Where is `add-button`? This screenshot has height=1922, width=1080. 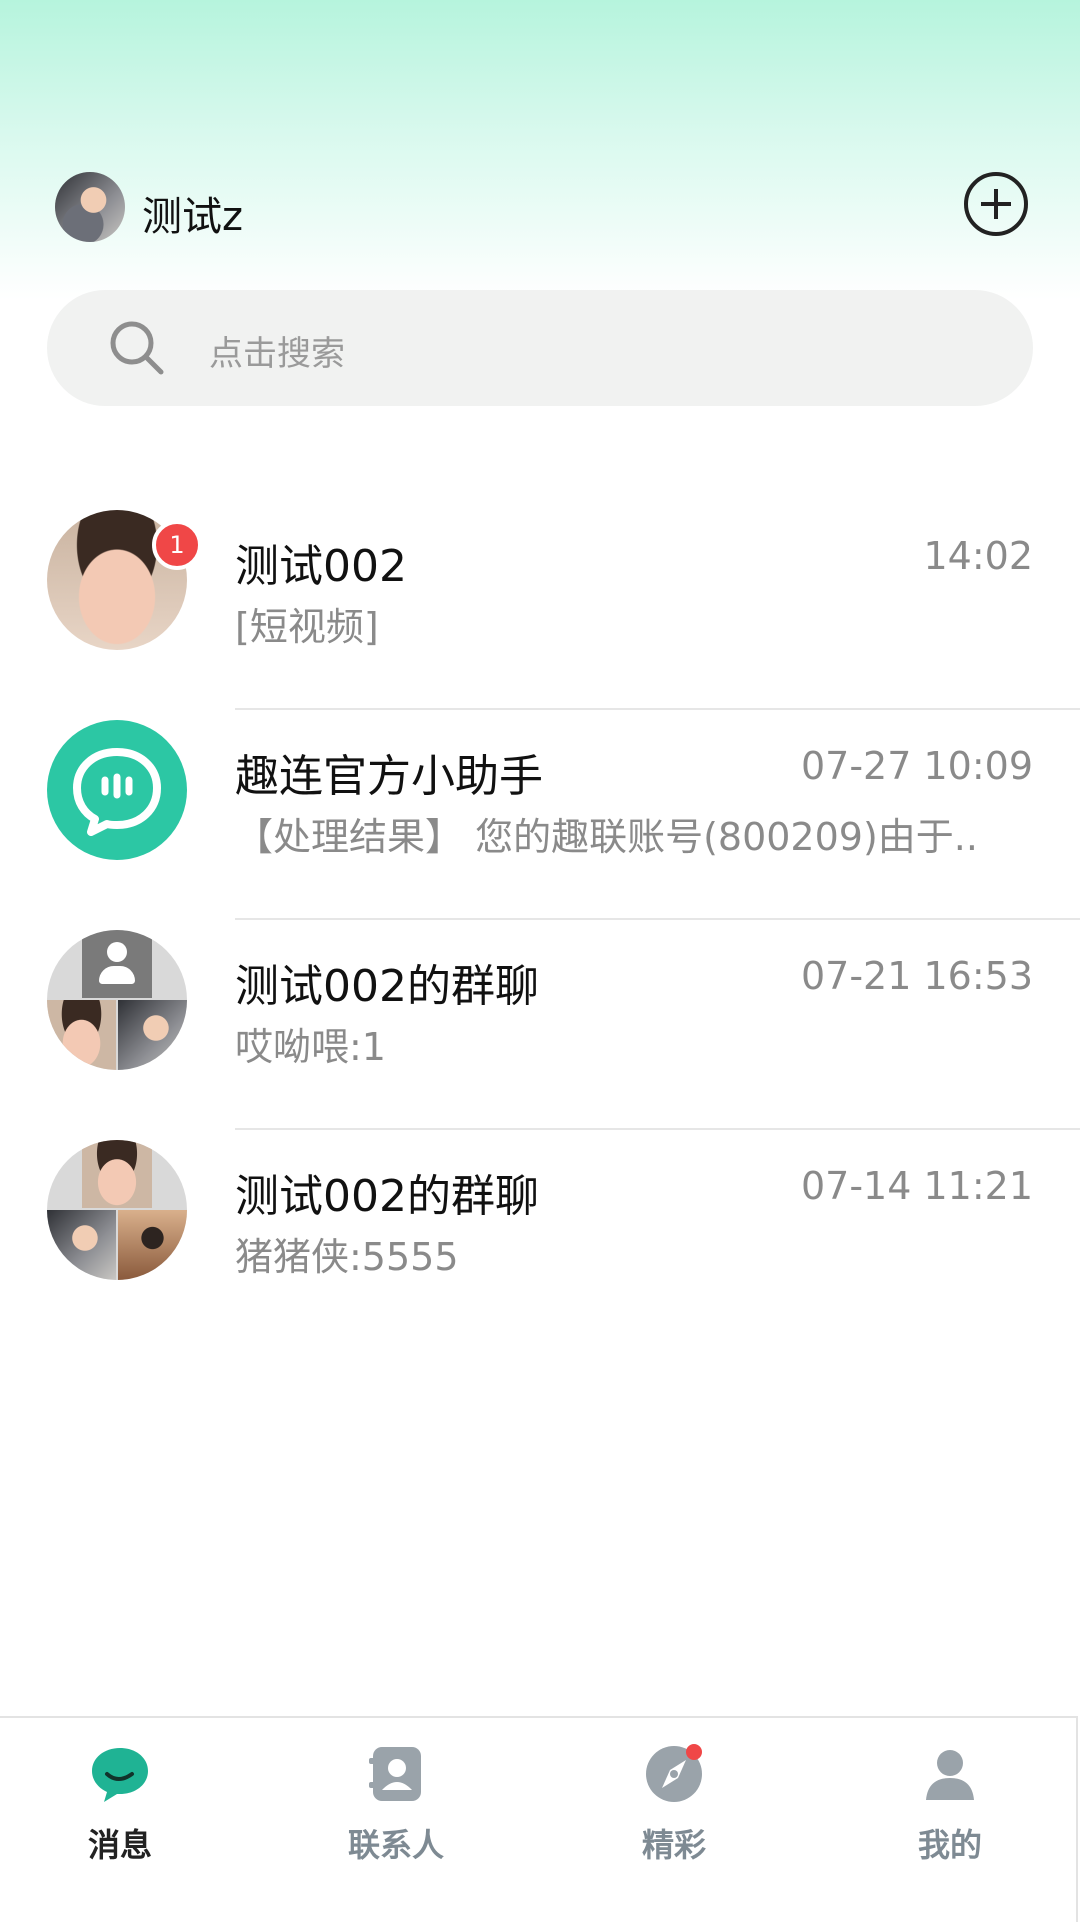
add-button is located at coordinates (996, 204).